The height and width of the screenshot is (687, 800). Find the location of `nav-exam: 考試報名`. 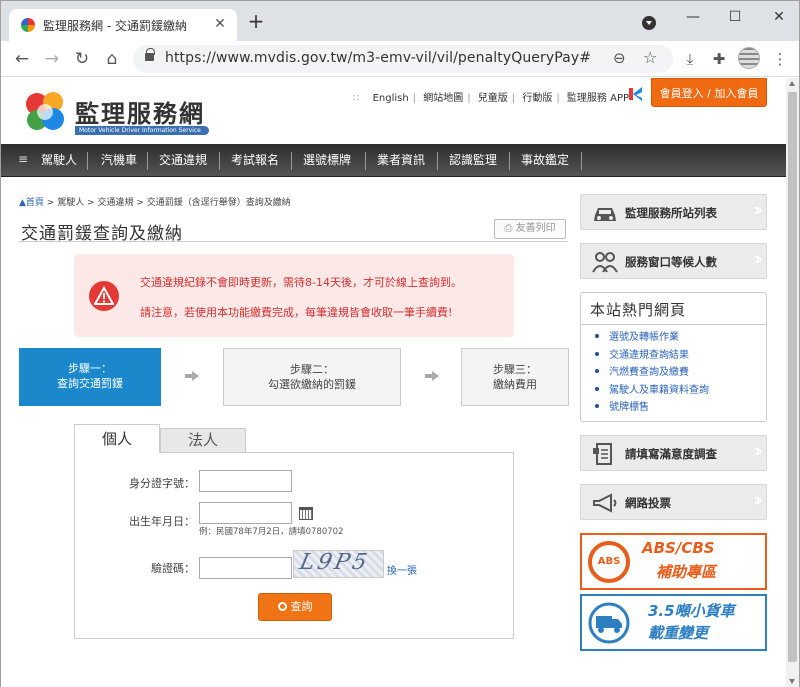

nav-exam: 考試報名 is located at coordinates (255, 160).